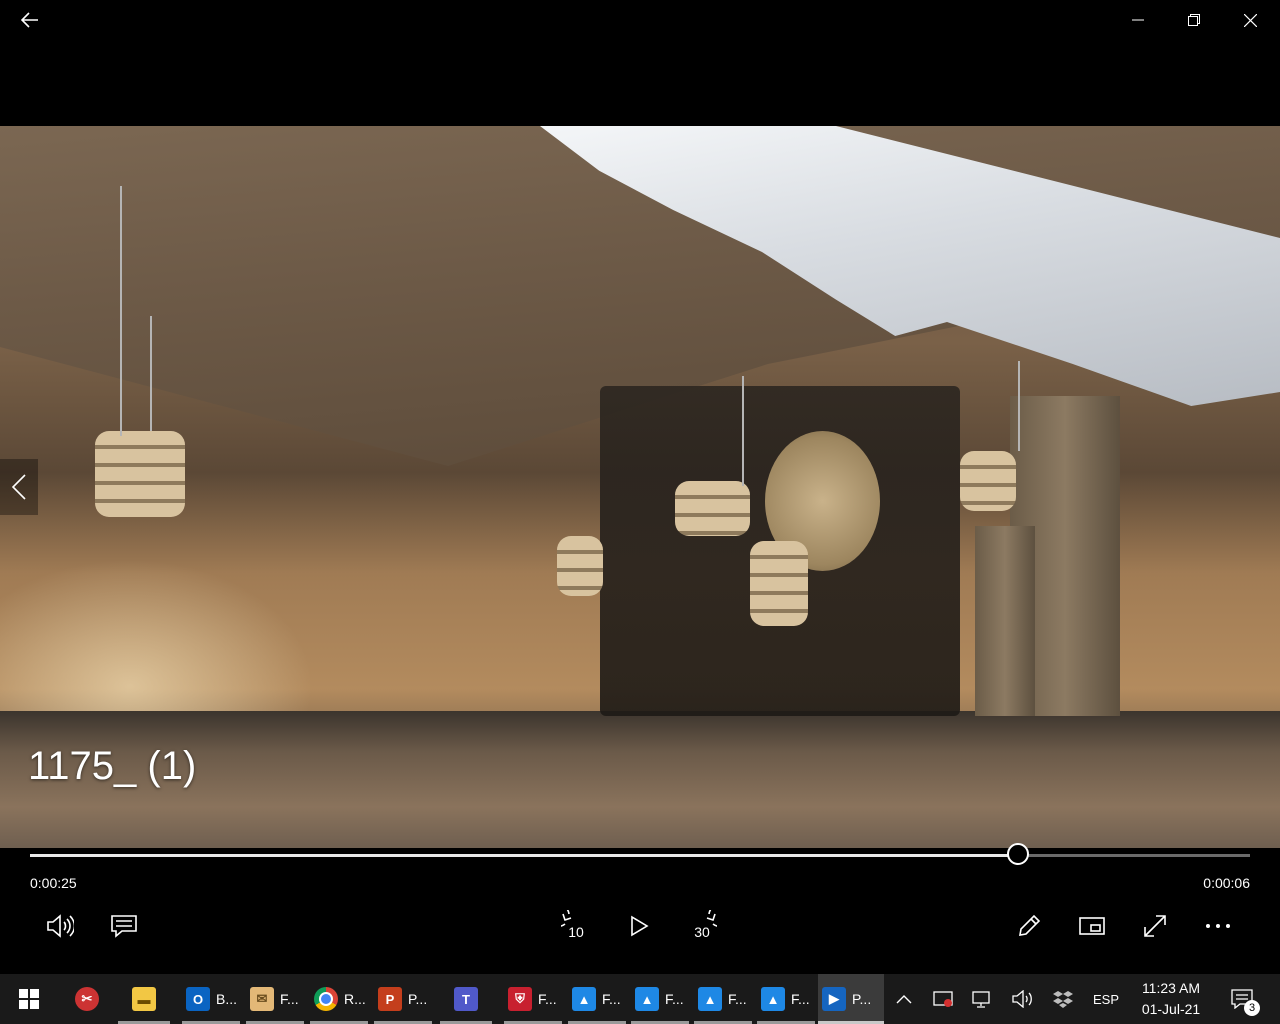  I want to click on chevron-left-icon, so click(19, 487).